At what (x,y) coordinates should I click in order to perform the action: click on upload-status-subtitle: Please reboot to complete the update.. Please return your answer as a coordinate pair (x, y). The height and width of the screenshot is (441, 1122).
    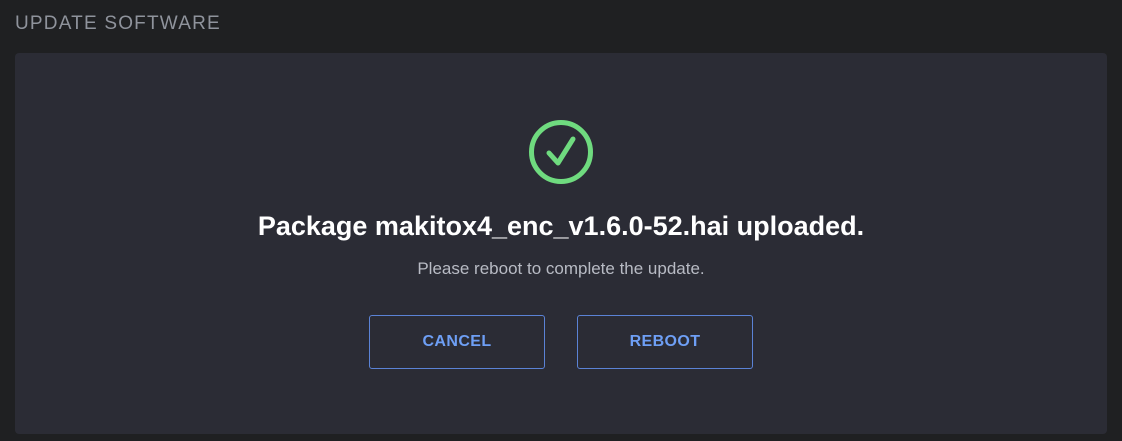
    Looking at the image, I should click on (561, 268).